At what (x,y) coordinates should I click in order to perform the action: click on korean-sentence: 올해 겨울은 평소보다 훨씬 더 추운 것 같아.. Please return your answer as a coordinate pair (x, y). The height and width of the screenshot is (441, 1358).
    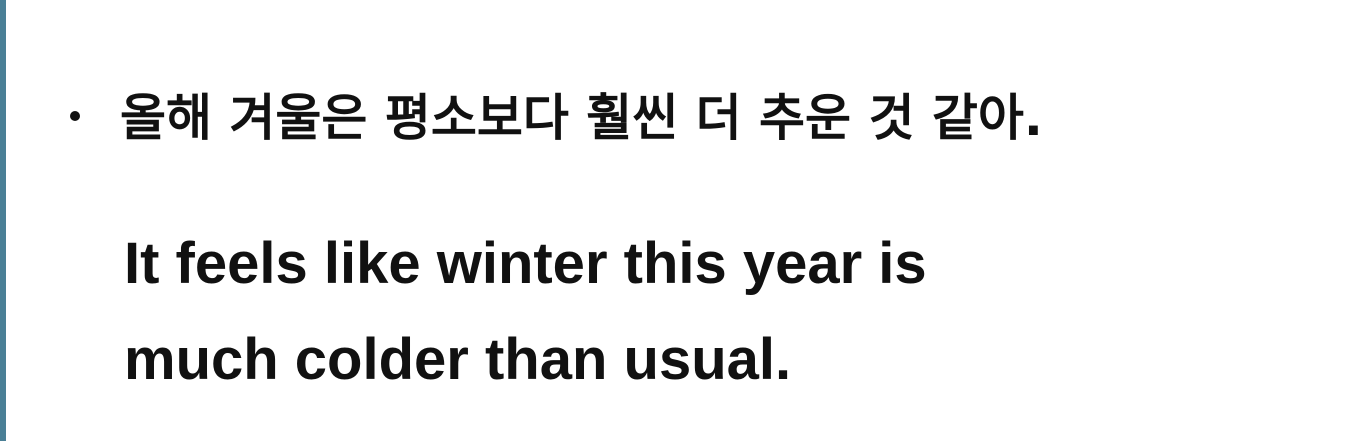
    Looking at the image, I should click on (581, 118).